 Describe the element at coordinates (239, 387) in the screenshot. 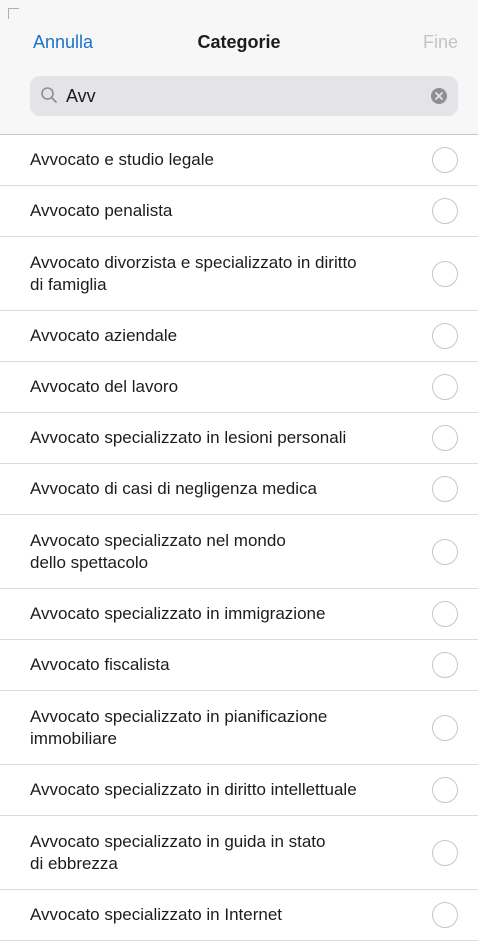

I see `list-item: Avvocato del lavoro` at that location.